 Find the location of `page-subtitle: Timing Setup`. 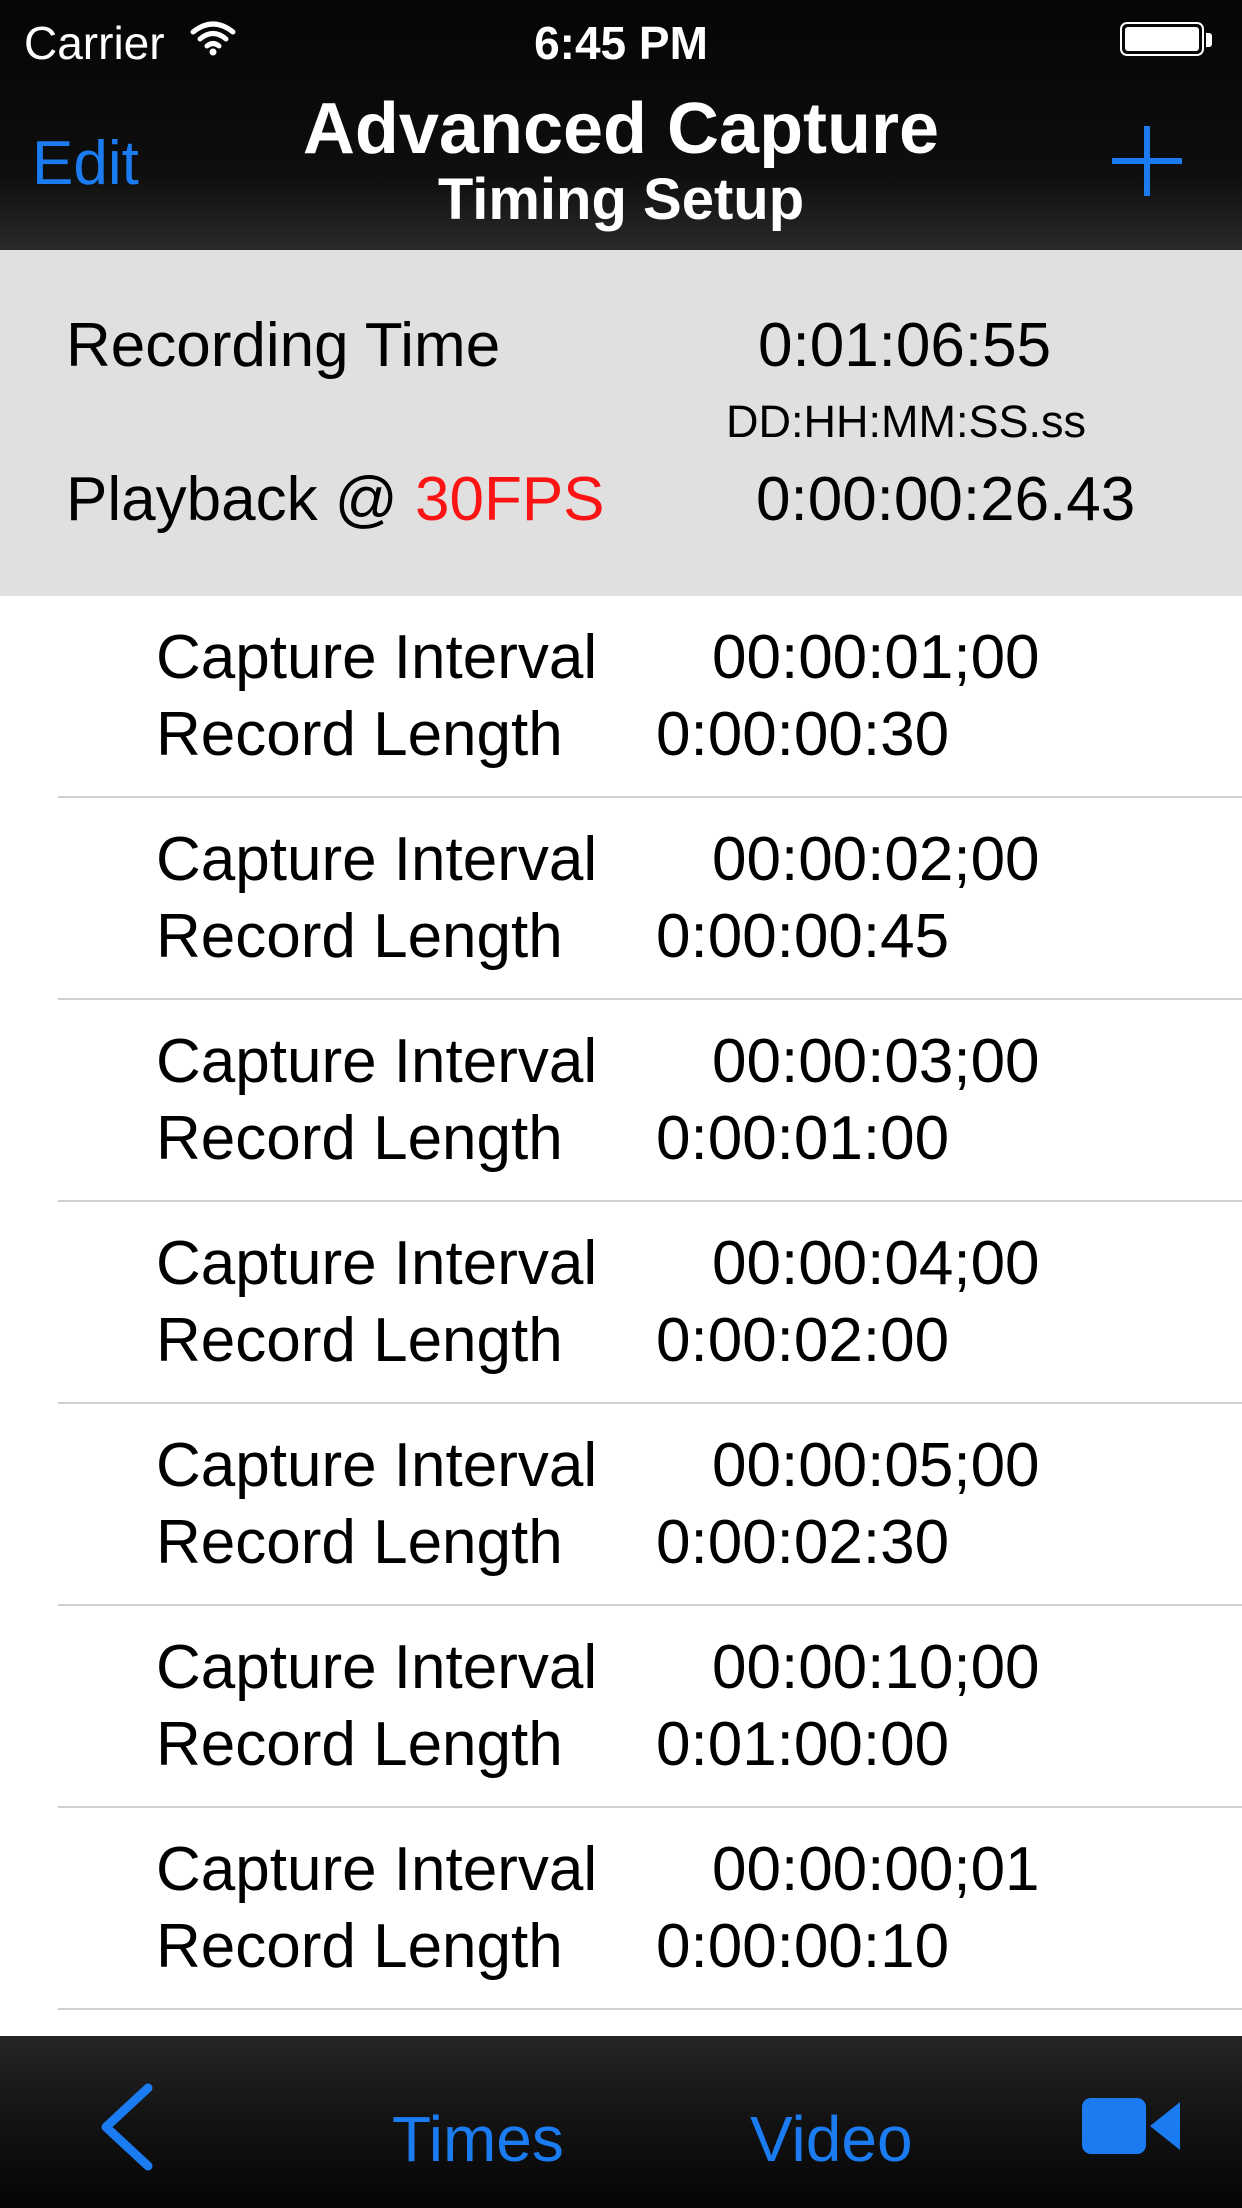

page-subtitle: Timing Setup is located at coordinates (621, 199).